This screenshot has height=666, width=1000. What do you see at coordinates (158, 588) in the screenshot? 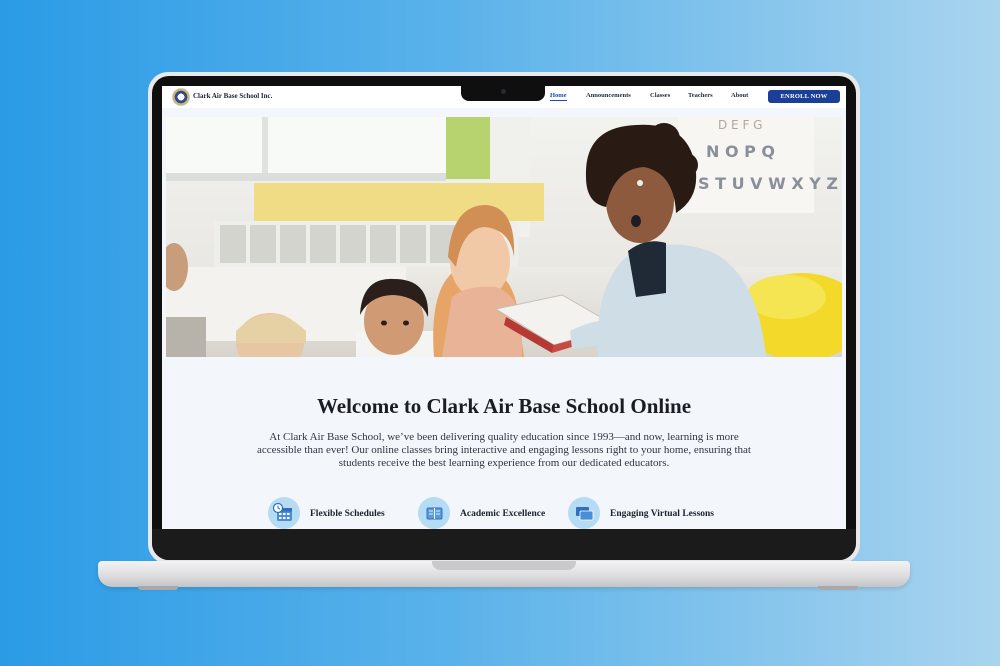
I see `laptop-foot-left` at bounding box center [158, 588].